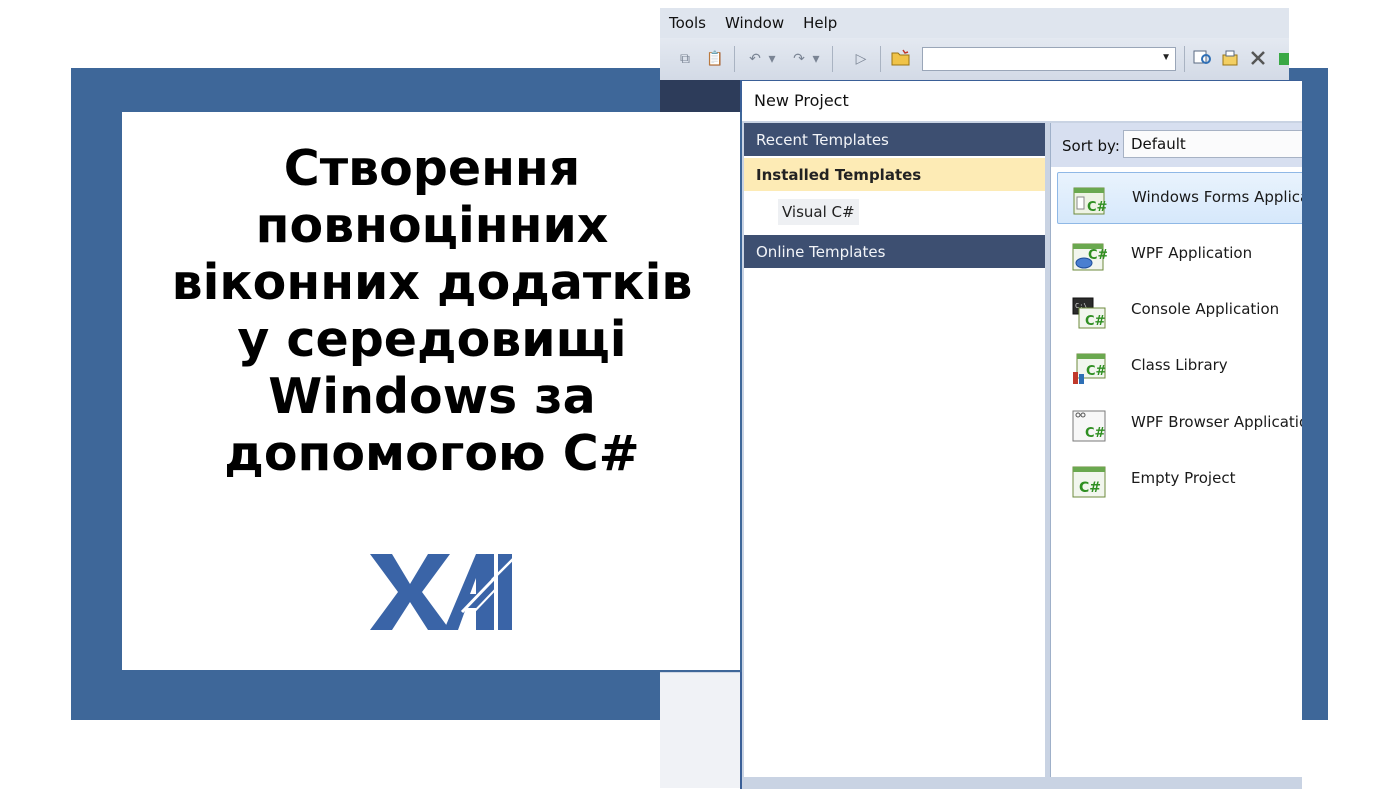 This screenshot has height=789, width=1400. Describe the element at coordinates (1192, 253) in the screenshot. I see `template-label: WPF Application` at that location.